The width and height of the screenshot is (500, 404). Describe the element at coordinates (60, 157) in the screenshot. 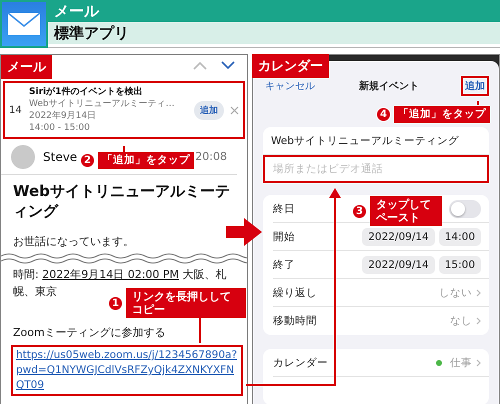

I see `sender-name: Steve` at that location.